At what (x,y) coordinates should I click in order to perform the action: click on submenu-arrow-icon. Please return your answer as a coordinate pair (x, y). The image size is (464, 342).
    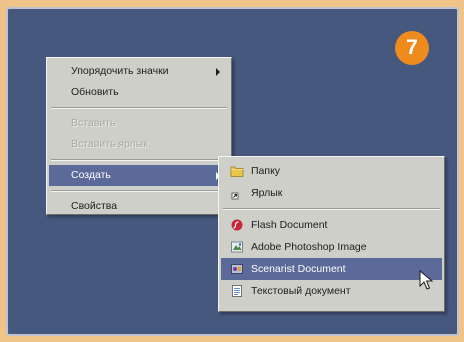
    Looking at the image, I should click on (218, 72).